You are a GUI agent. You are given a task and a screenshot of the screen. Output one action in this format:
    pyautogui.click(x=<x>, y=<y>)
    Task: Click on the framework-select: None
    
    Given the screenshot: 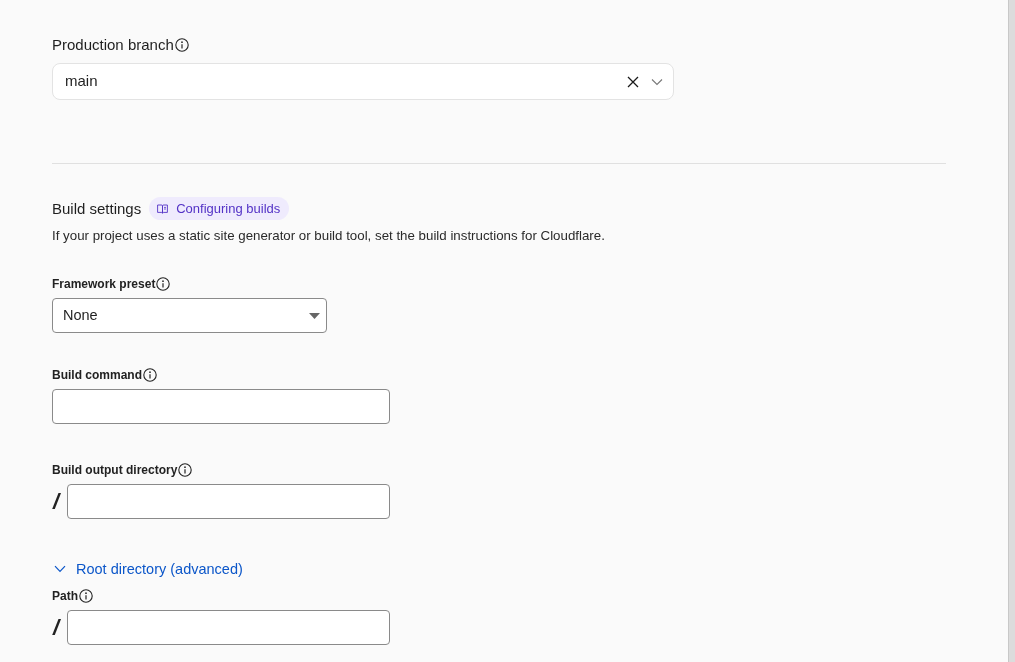 What is the action you would take?
    pyautogui.click(x=189, y=315)
    